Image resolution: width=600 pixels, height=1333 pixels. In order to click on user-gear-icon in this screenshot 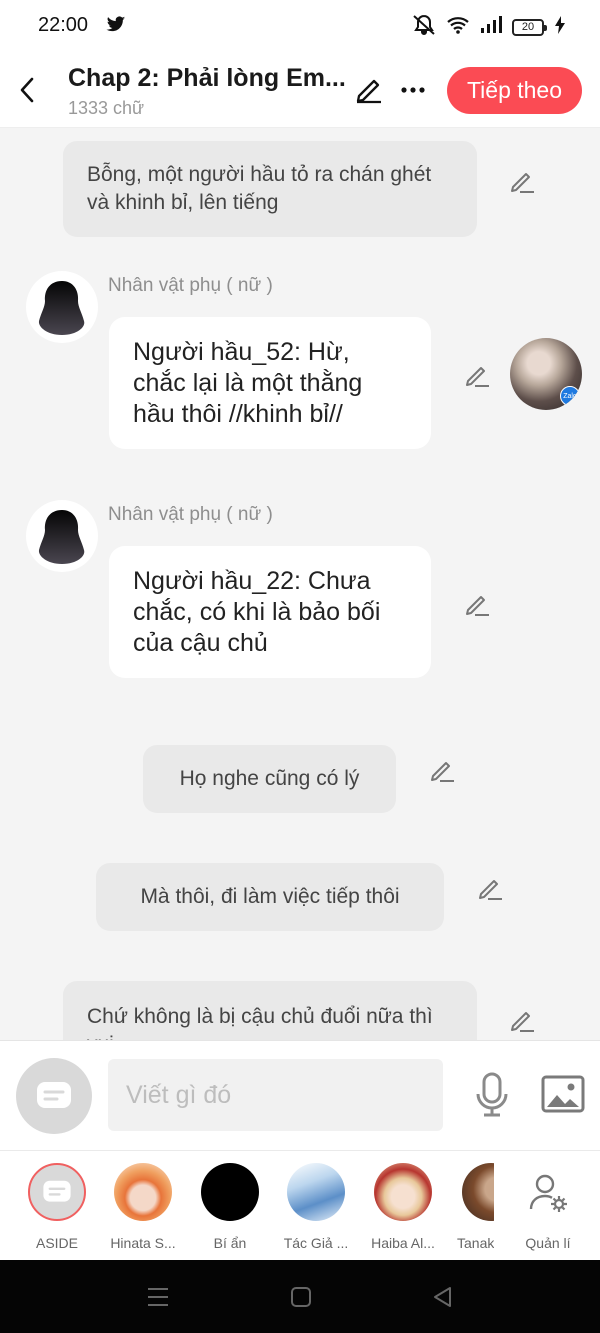, I will do `click(548, 1193)`.